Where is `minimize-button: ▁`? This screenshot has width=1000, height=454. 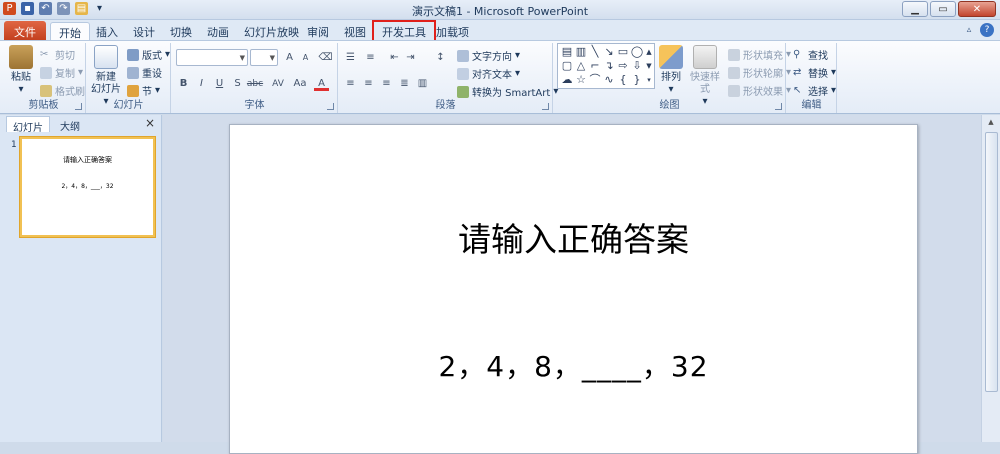
minimize-button: ▁ is located at coordinates (915, 9).